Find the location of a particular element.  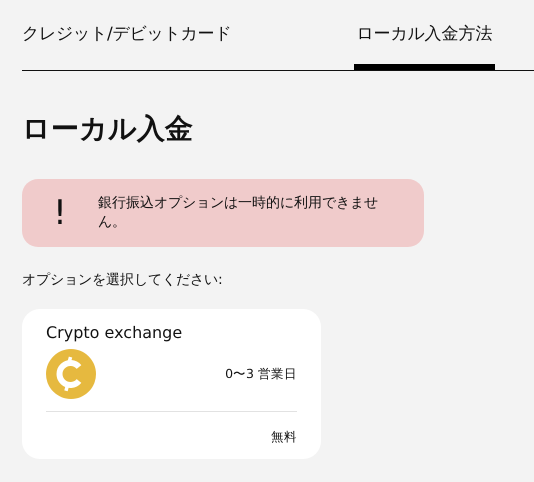

page-heading: ローカル入金 is located at coordinates (108, 129).